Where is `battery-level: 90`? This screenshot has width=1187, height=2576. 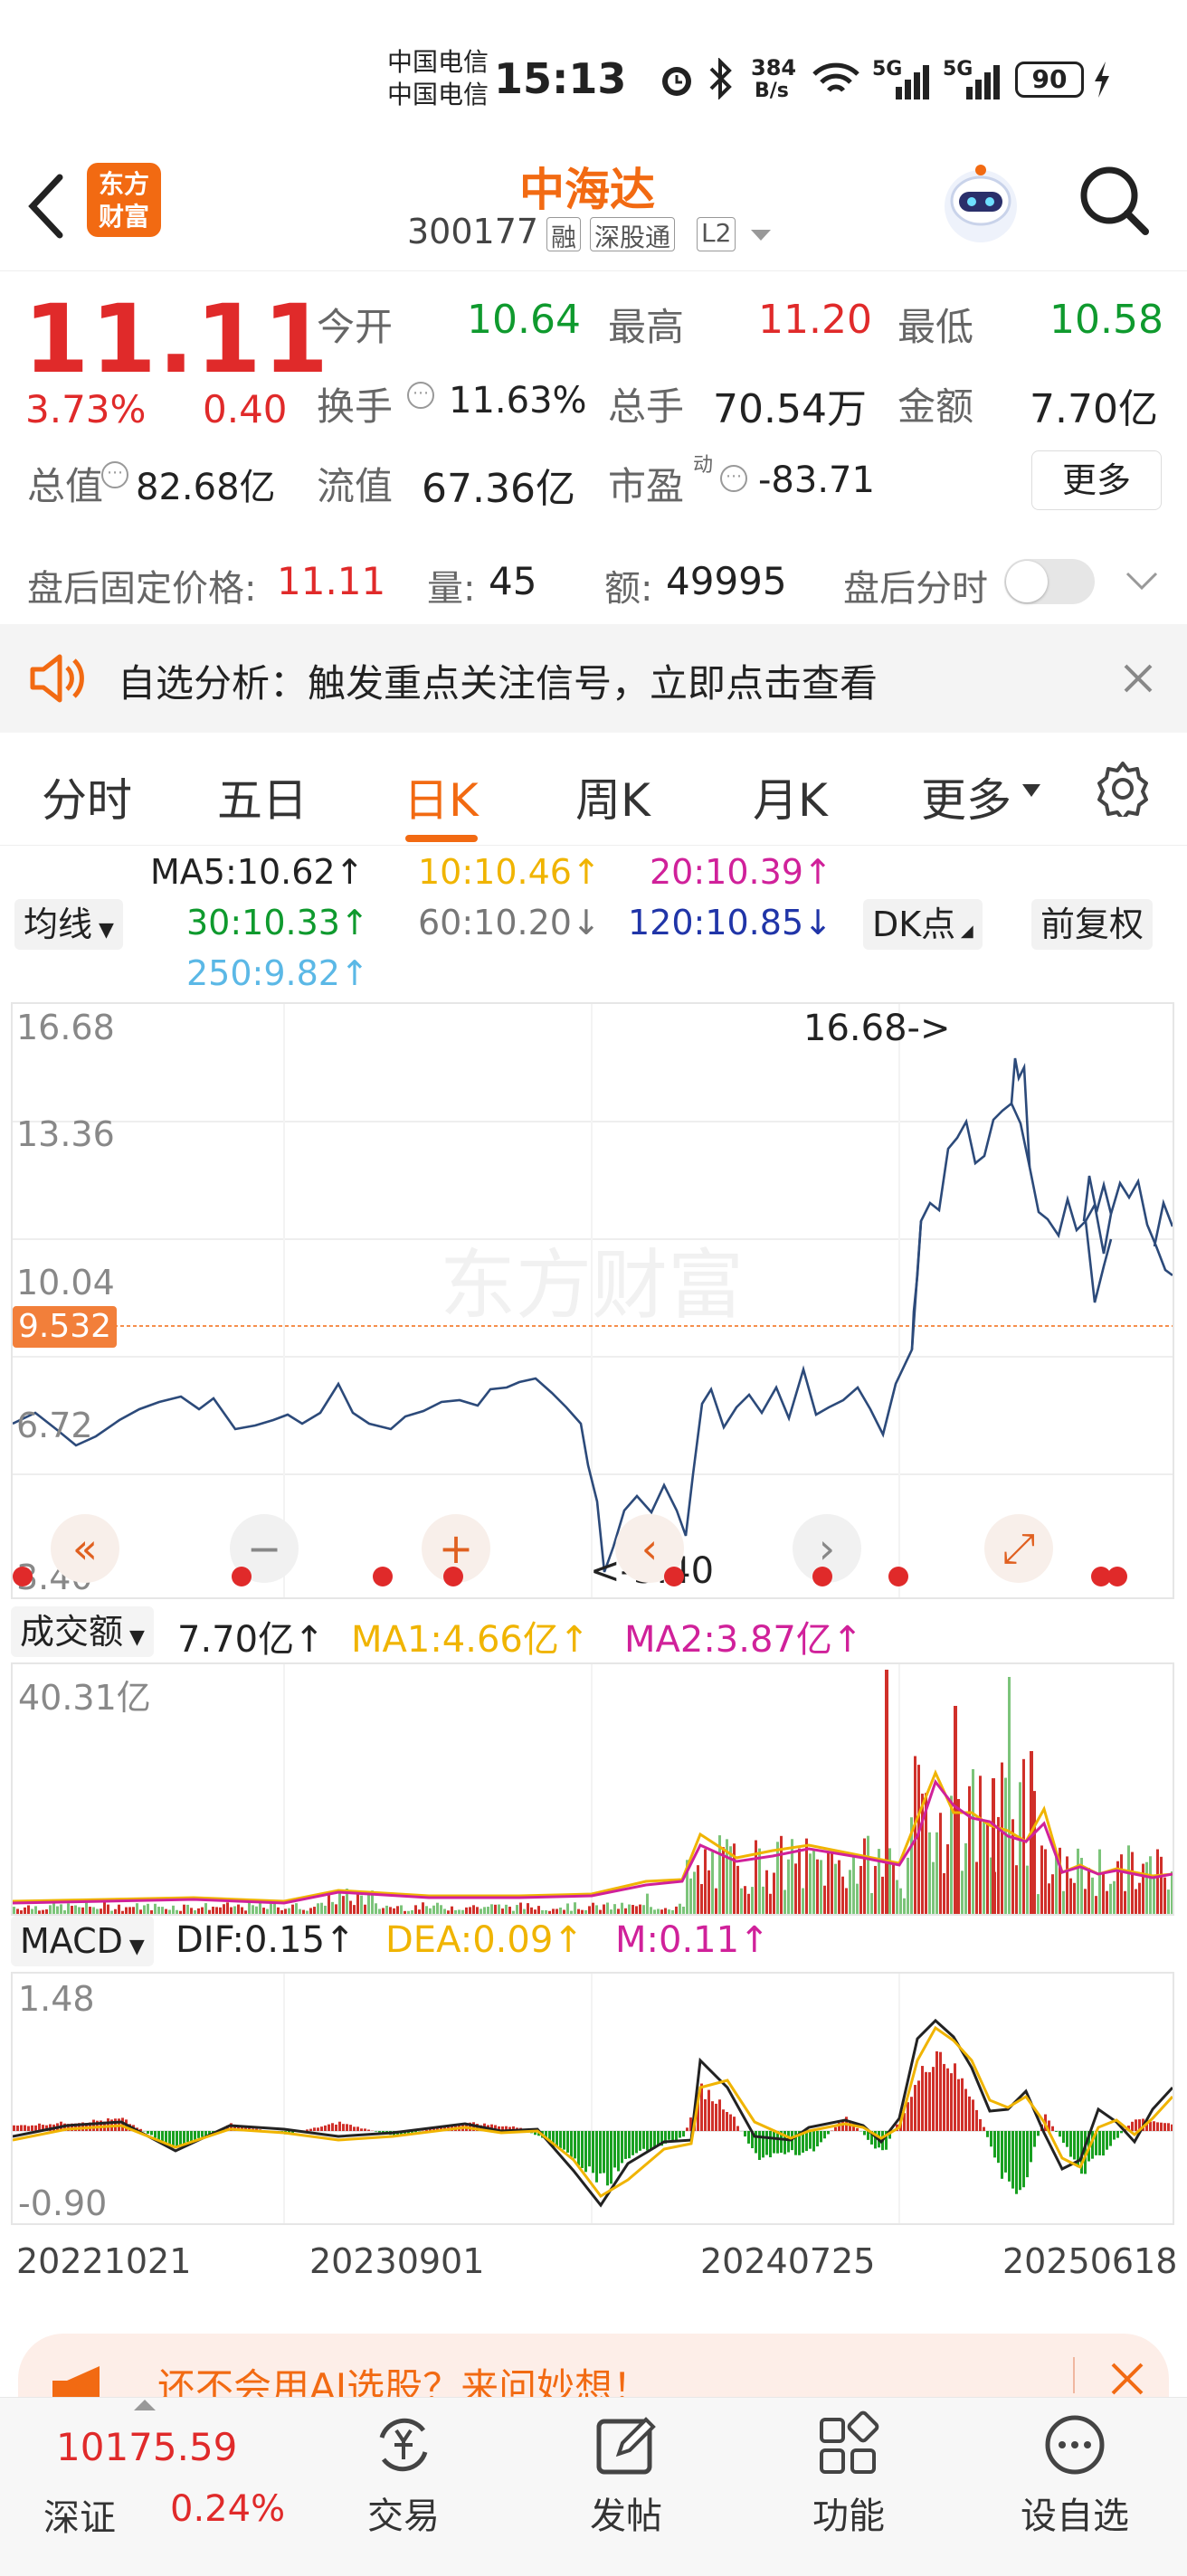 battery-level: 90 is located at coordinates (1049, 79).